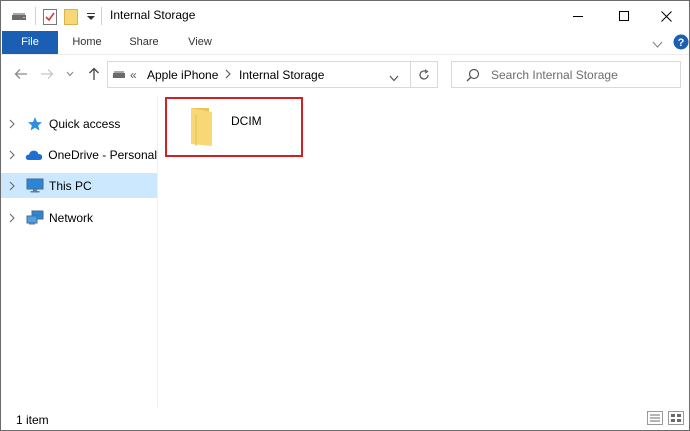  Describe the element at coordinates (281, 75) in the screenshot. I see `breadcrumb-internal-storage: Internal Storage` at that location.